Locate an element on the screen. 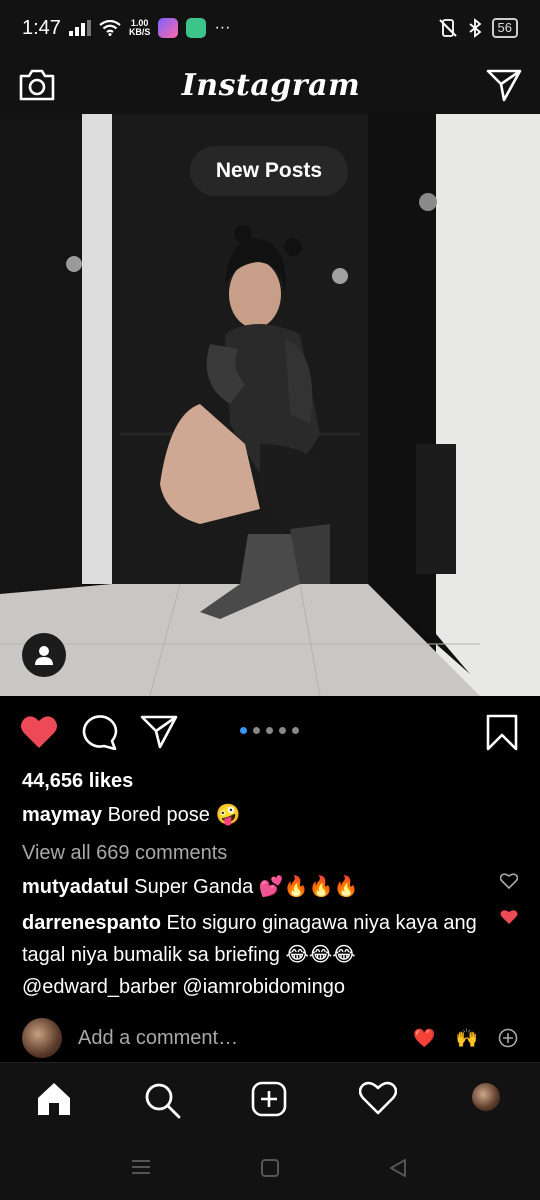 This screenshot has height=1200, width=540. add-comment-row: Add a comment… ❤️ 🙌 is located at coordinates (270, 1038).